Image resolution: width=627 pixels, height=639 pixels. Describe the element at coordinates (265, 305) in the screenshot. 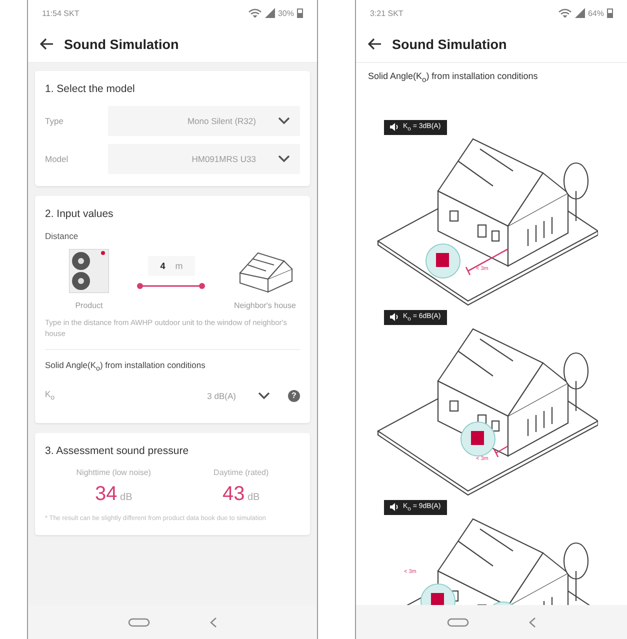

I see `neighbor-house-label: Neighbor's house` at that location.